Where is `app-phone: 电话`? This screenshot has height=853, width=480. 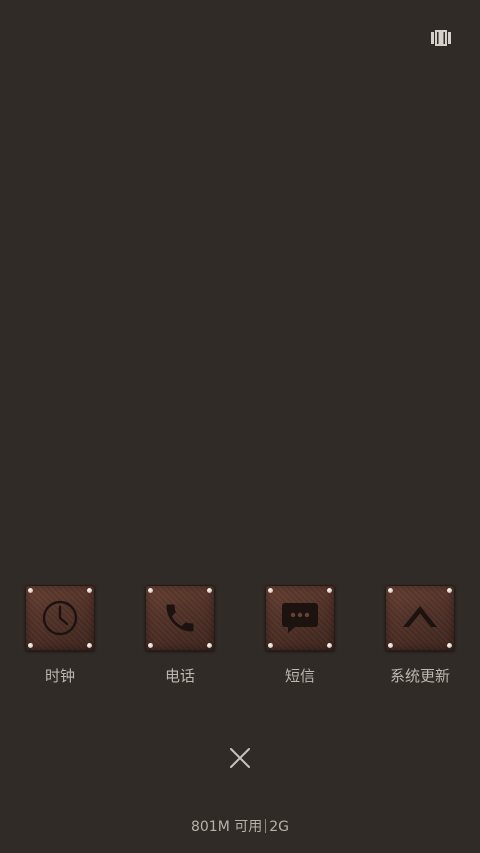 app-phone: 电话 is located at coordinates (180, 635).